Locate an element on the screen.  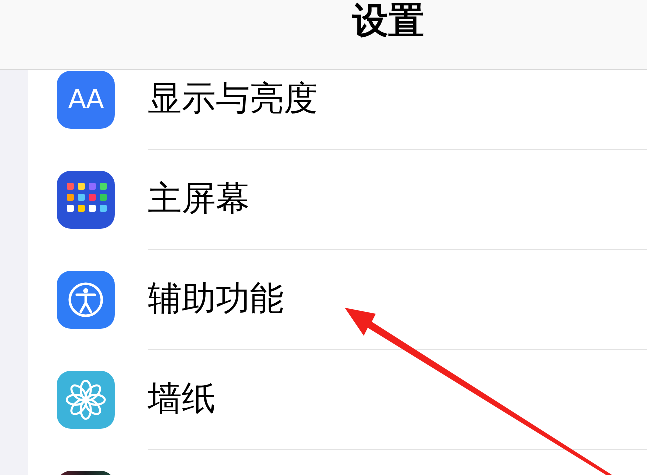
settings-item: 主屏幕 is located at coordinates (199, 199).